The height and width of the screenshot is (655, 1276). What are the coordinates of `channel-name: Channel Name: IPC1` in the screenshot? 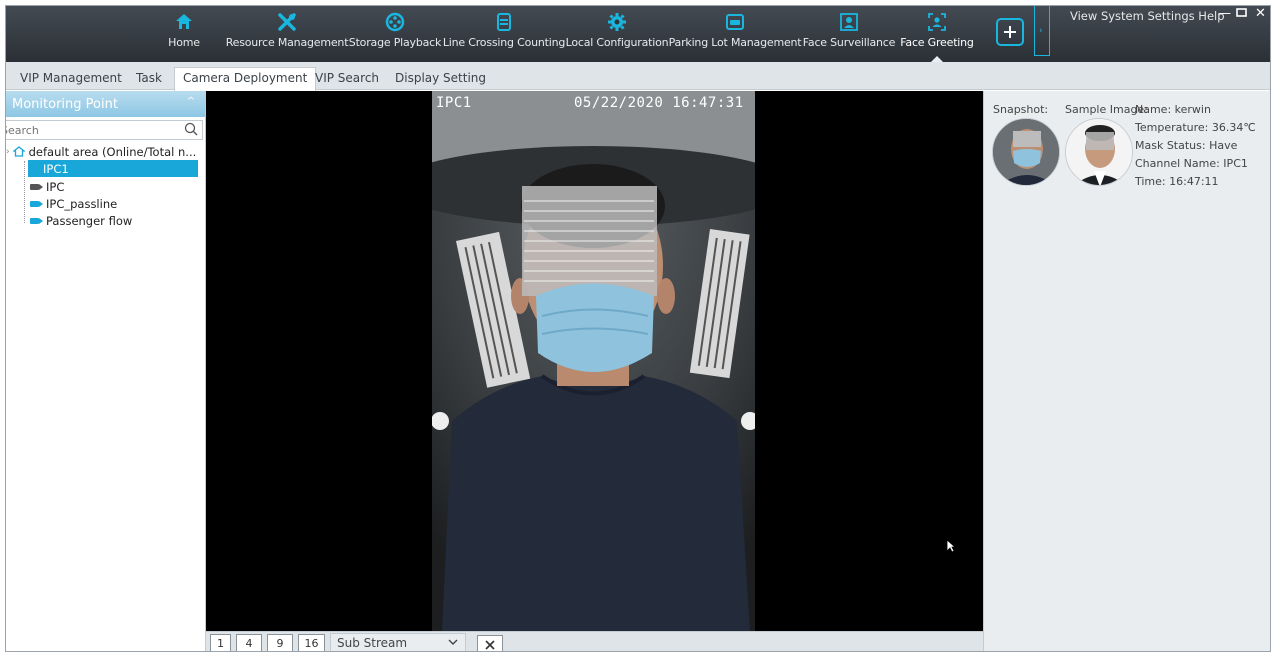 It's located at (1191, 163).